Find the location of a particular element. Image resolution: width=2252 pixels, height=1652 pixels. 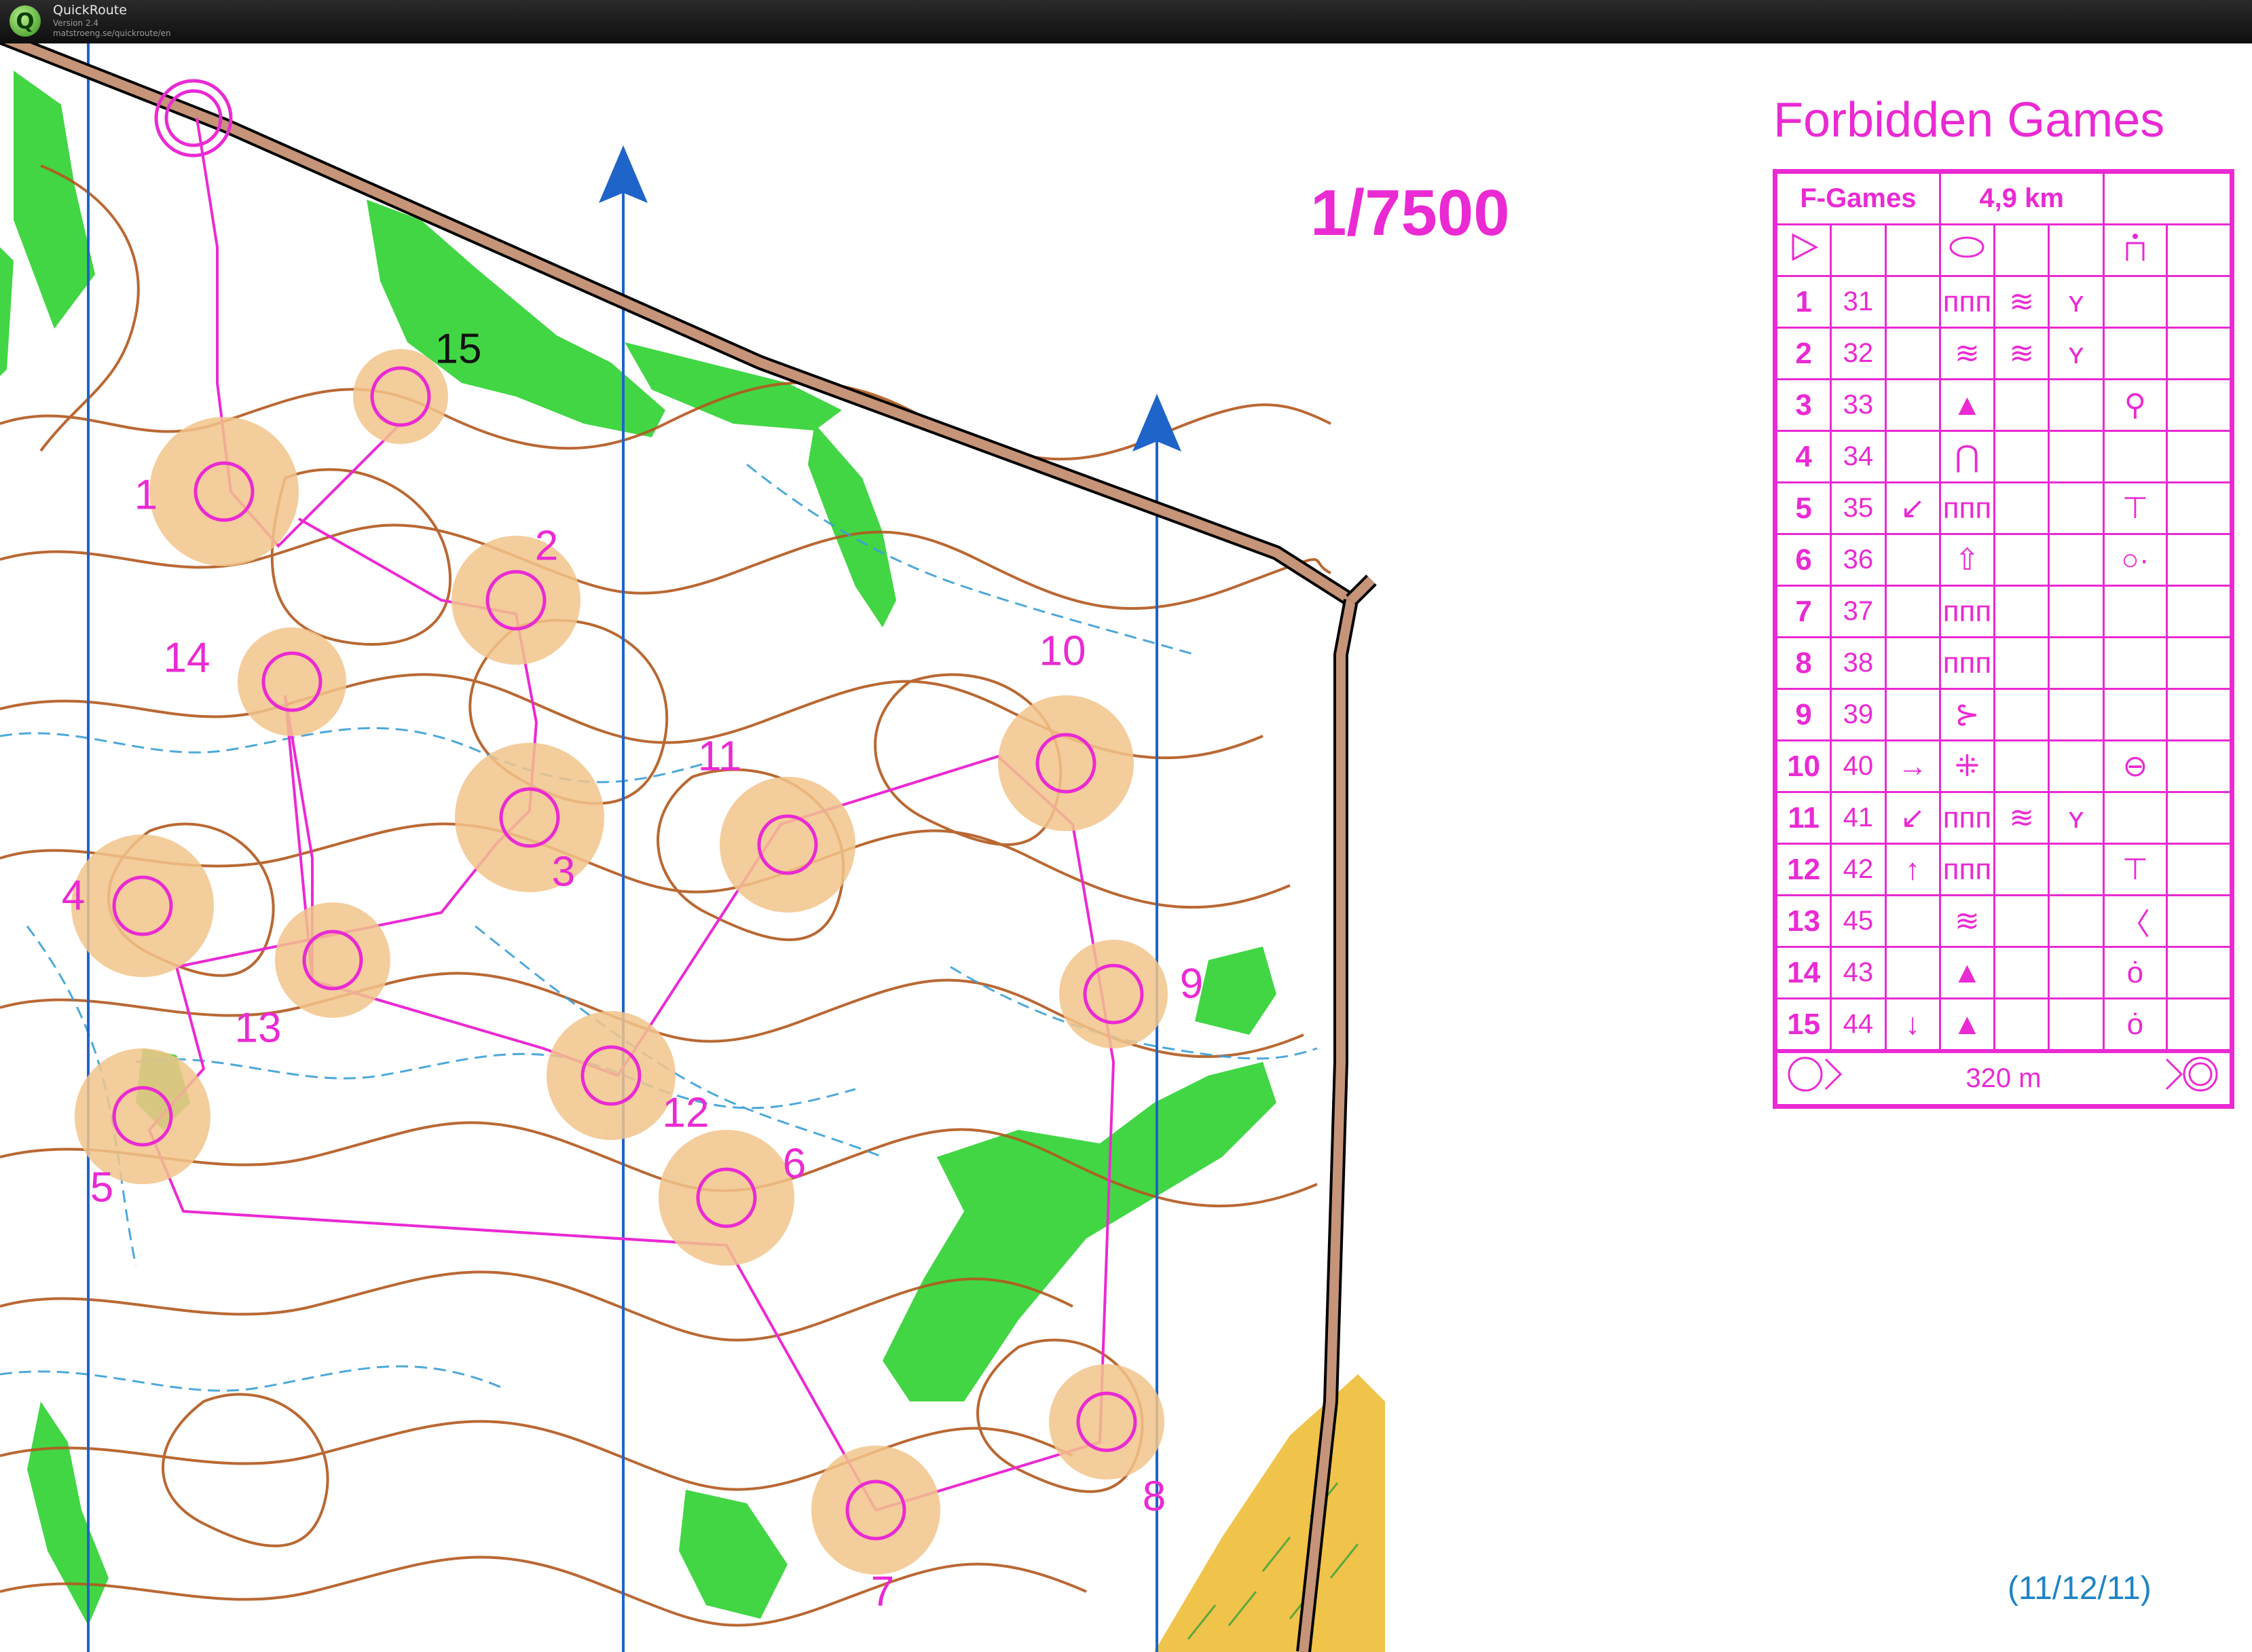

control-code: 41 is located at coordinates (1858, 818).